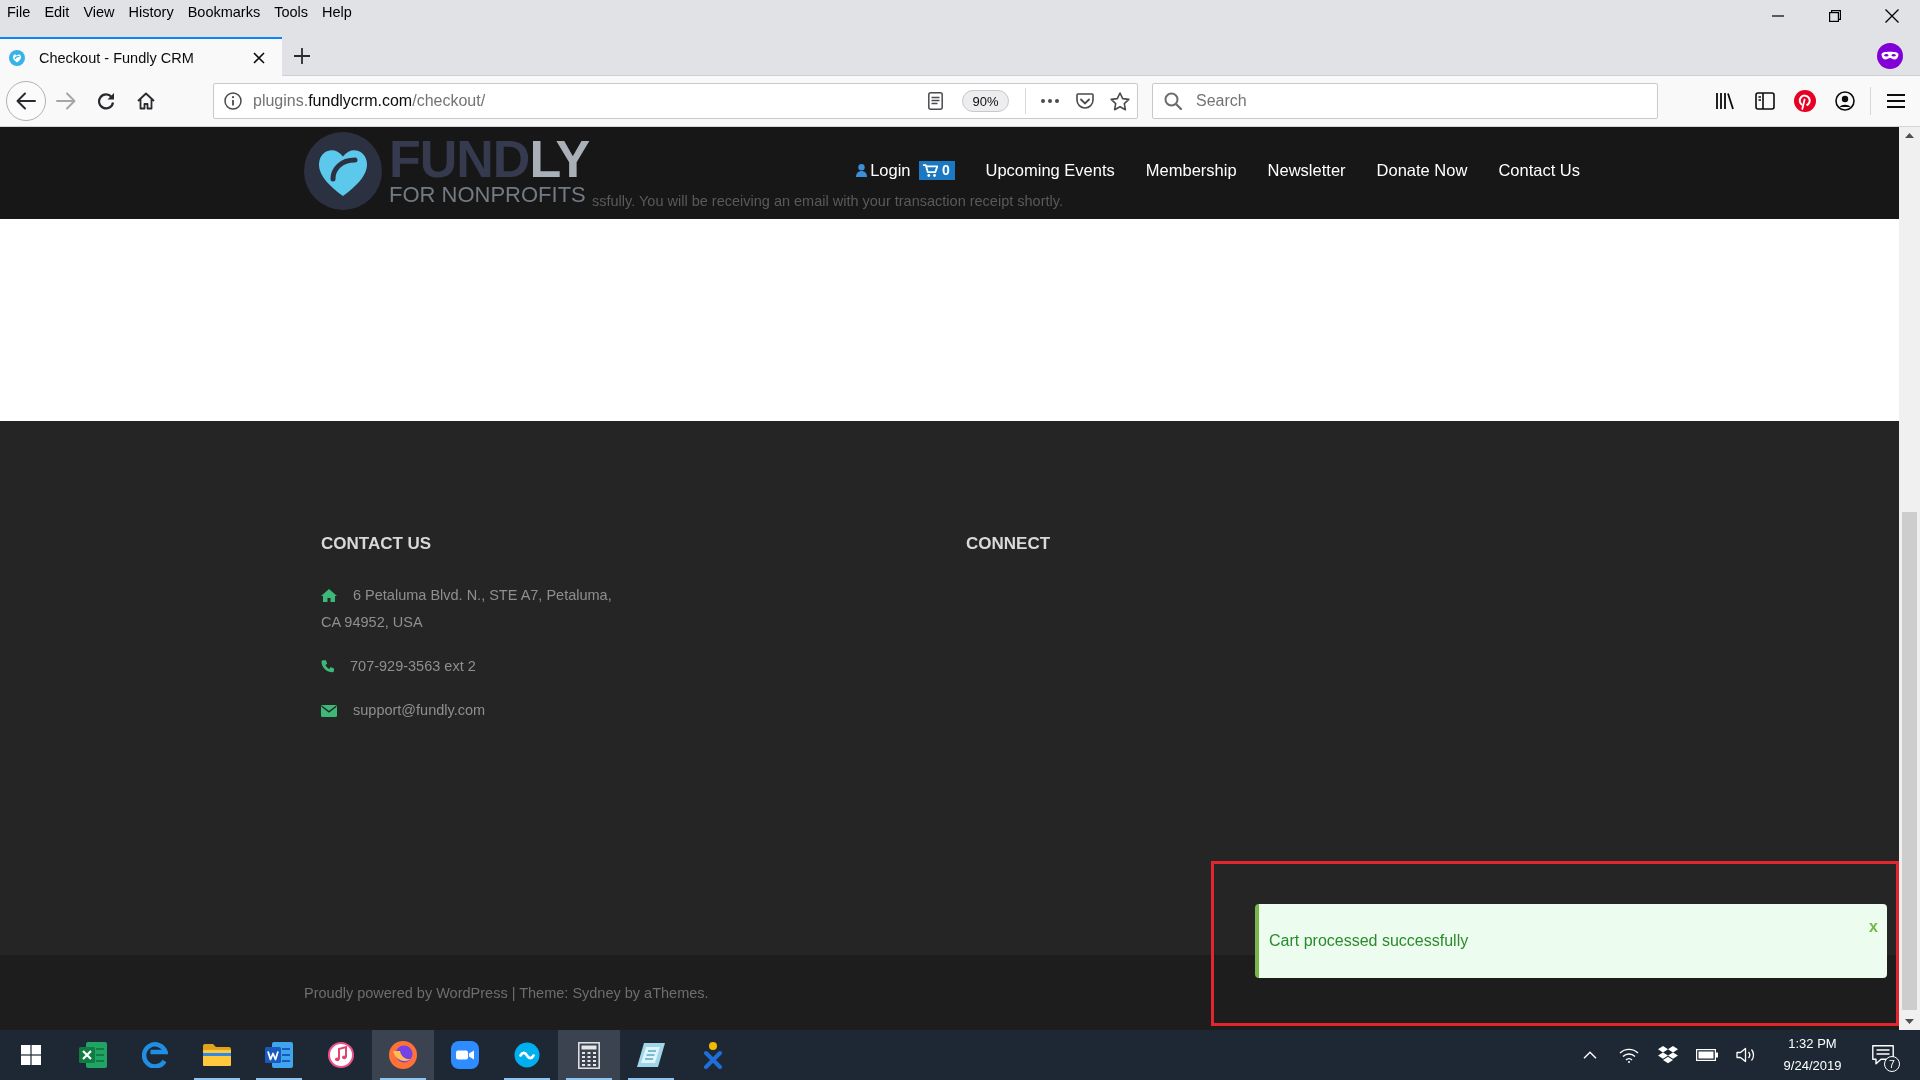  Describe the element at coordinates (935, 101) in the screenshot. I see `reader-view-icon` at that location.